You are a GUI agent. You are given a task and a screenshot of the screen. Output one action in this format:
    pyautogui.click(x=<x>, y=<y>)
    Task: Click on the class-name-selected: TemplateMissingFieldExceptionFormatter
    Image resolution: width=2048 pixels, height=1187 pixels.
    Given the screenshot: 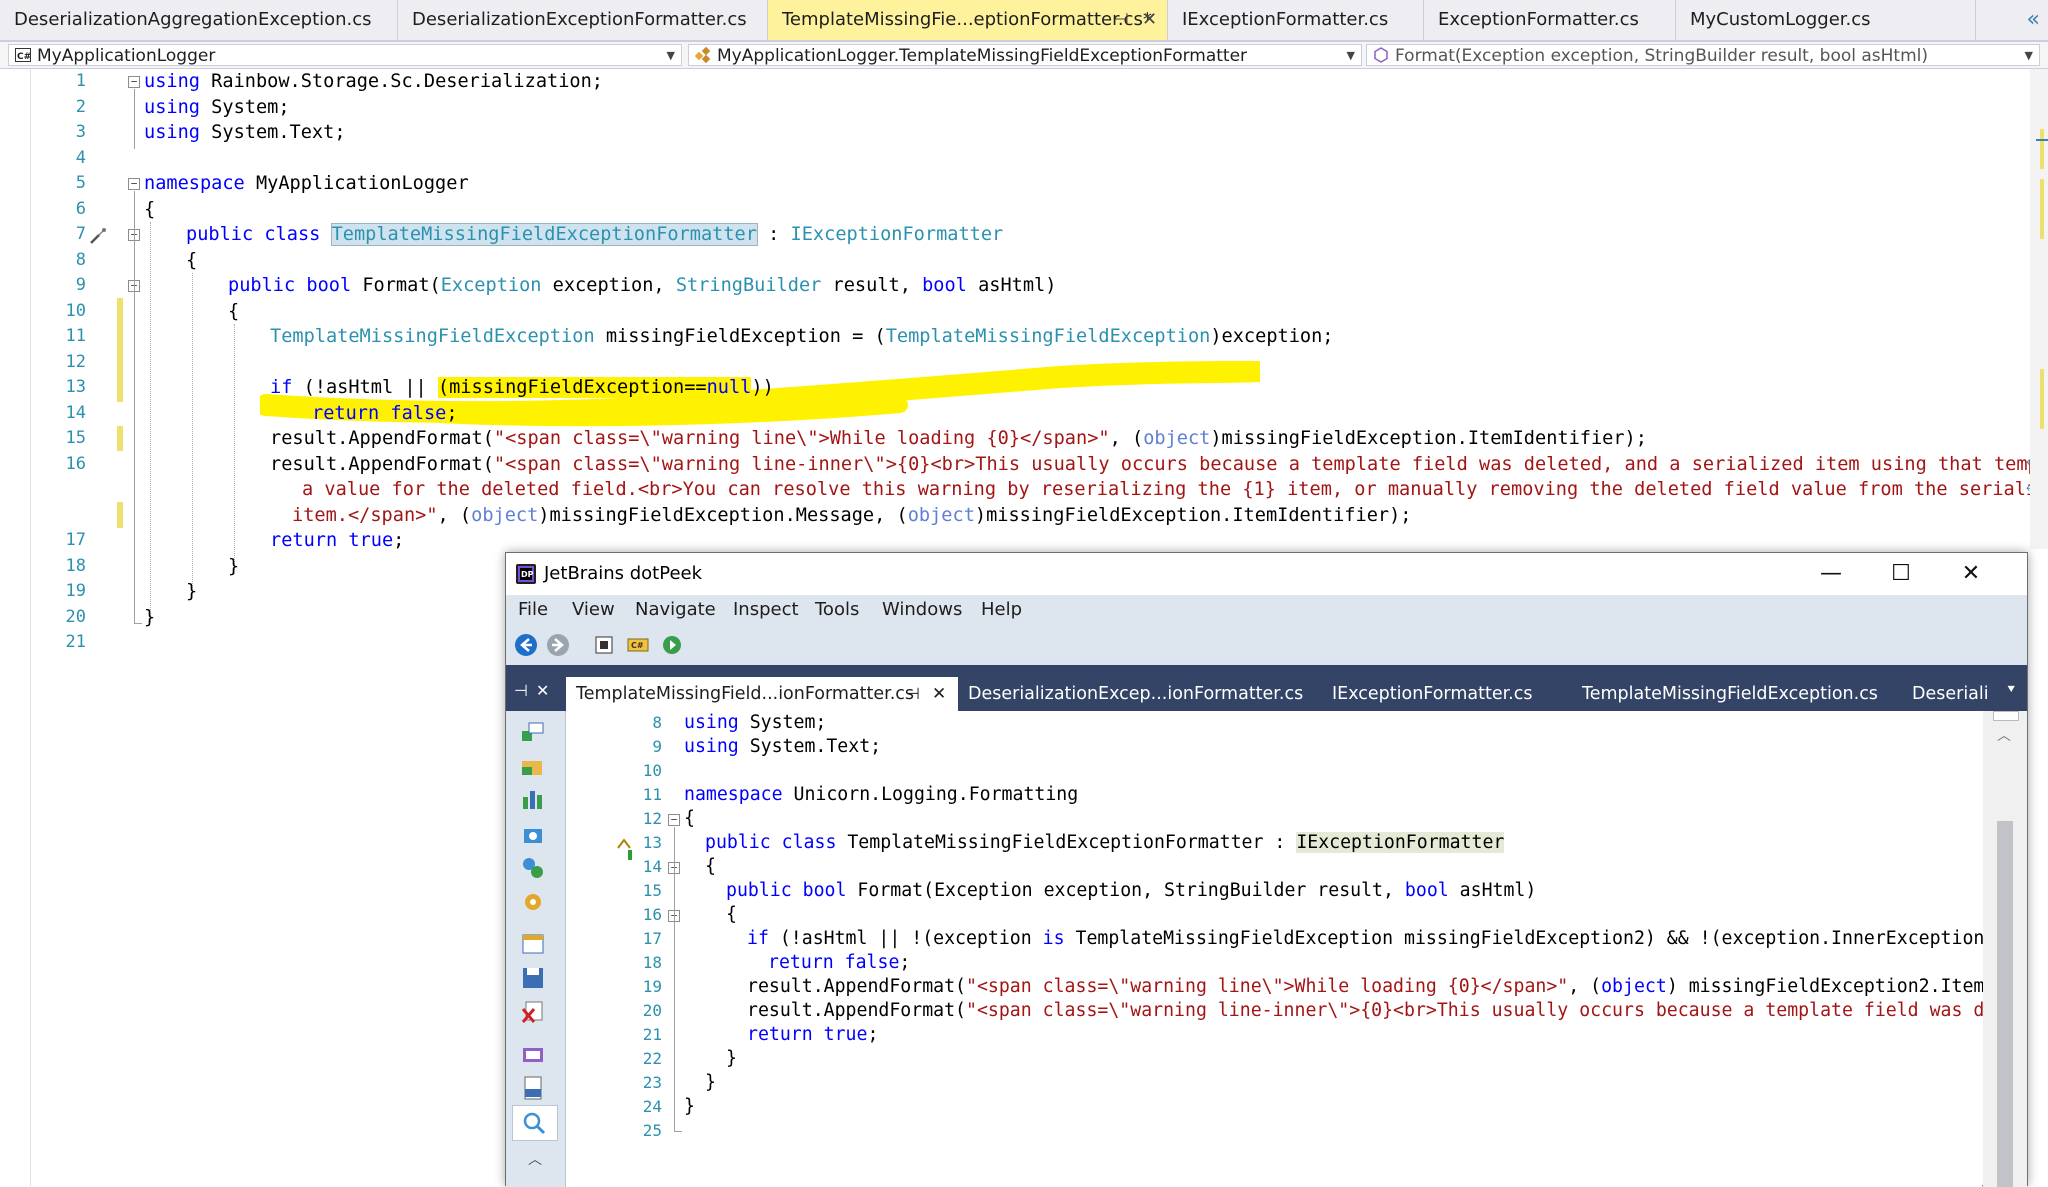 What is the action you would take?
    pyautogui.click(x=544, y=234)
    